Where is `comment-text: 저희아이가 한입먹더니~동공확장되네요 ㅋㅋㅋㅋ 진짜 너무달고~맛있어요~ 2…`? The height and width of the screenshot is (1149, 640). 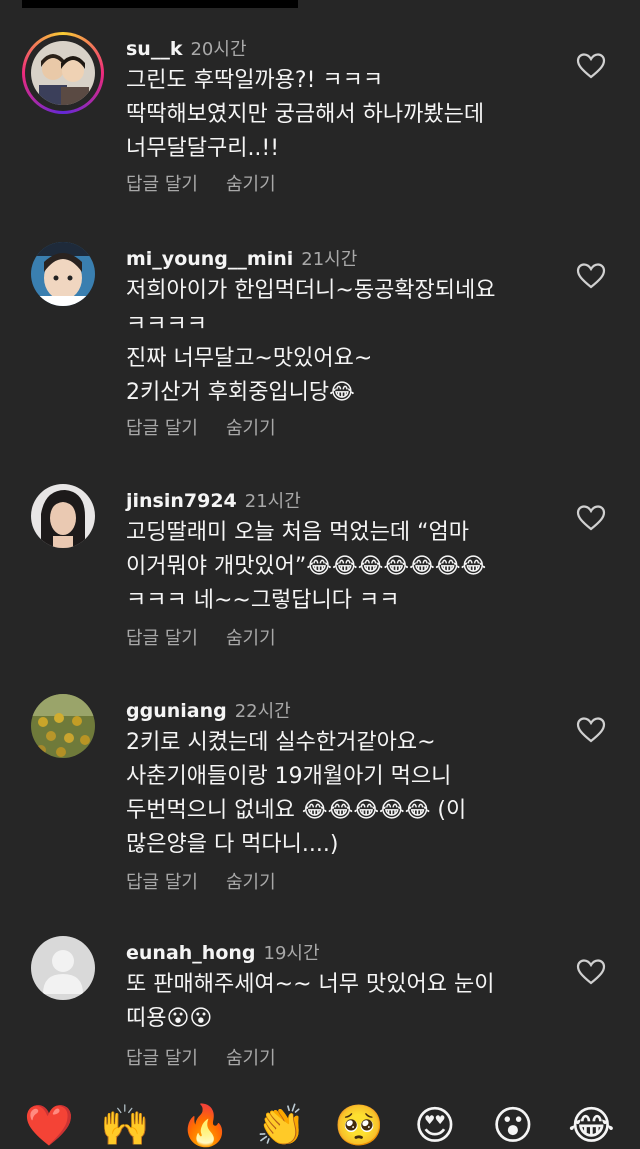
comment-text: 저희아이가 한입먹더니~동공확장되네요 ㅋㅋㅋㅋ 진짜 너무달고~맛있어요~ 2… is located at coordinates (311, 341).